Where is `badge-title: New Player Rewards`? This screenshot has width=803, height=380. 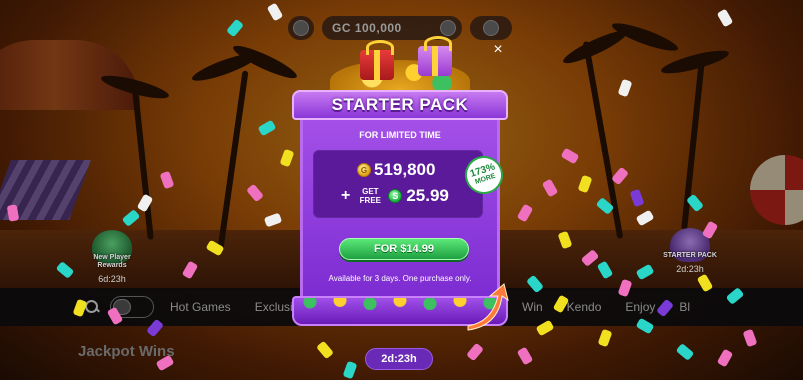 badge-title: New Player Rewards is located at coordinates (112, 261).